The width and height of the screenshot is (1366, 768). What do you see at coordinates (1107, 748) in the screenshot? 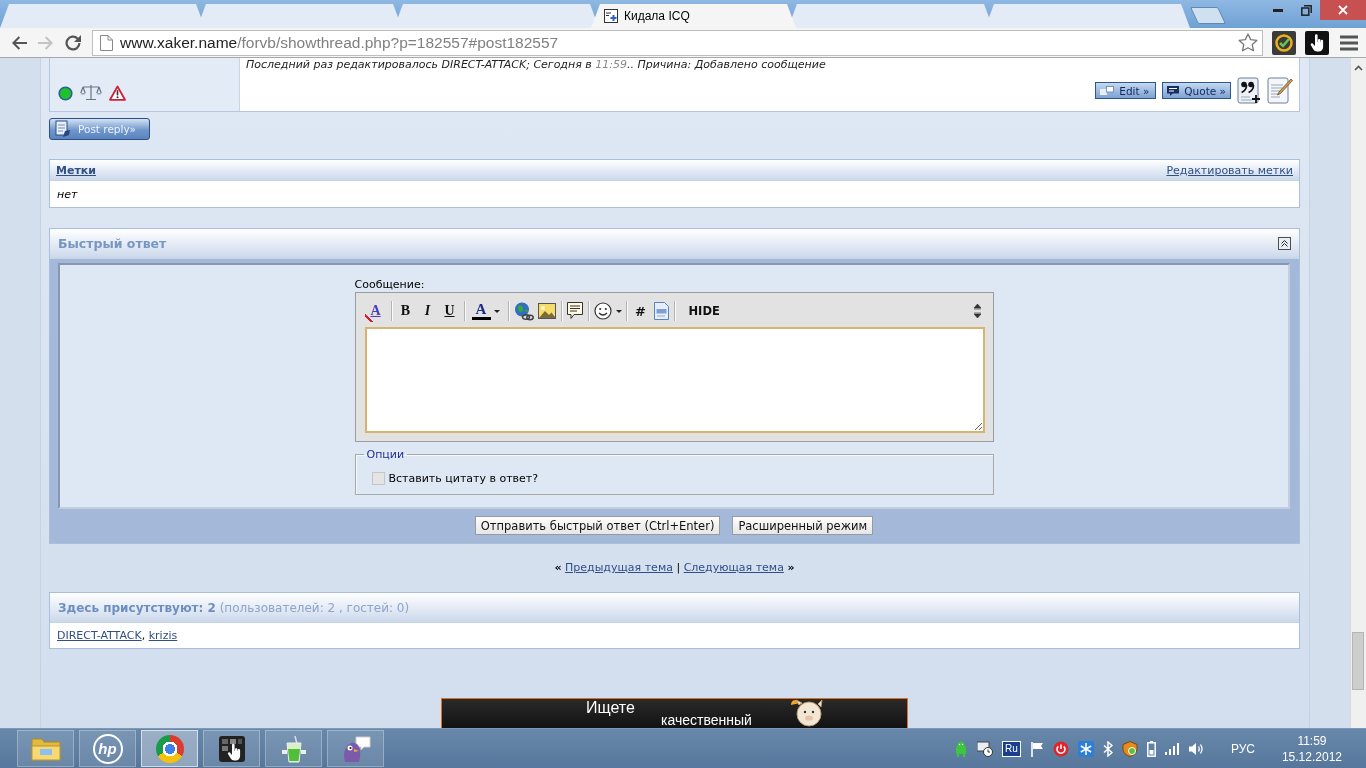
I see `bluetooth-icon` at bounding box center [1107, 748].